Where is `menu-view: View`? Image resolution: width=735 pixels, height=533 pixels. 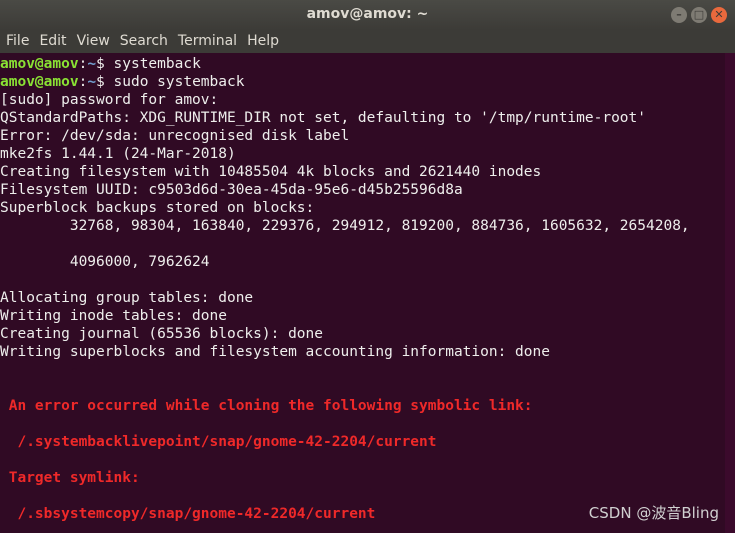 menu-view: View is located at coordinates (93, 41).